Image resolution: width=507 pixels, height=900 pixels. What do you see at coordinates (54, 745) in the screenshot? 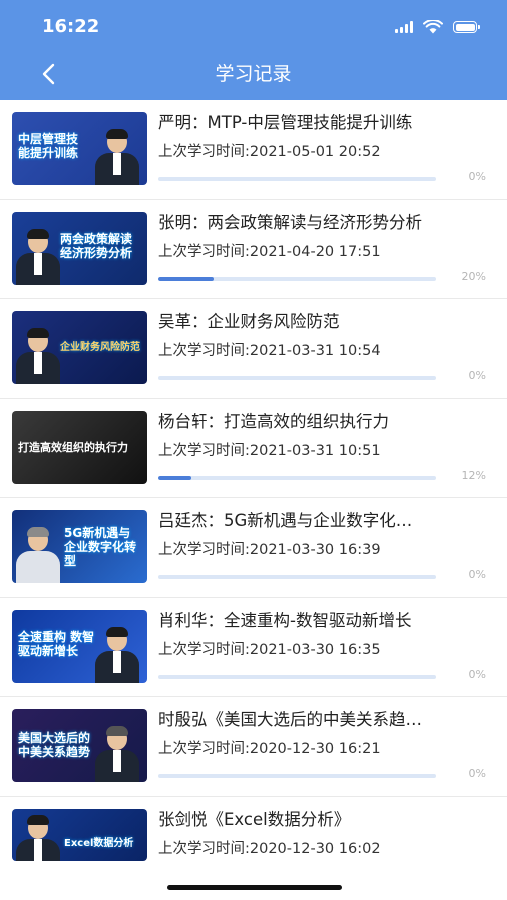
I see `thumbnail-text: 美国大选后的 中美关系趋势` at bounding box center [54, 745].